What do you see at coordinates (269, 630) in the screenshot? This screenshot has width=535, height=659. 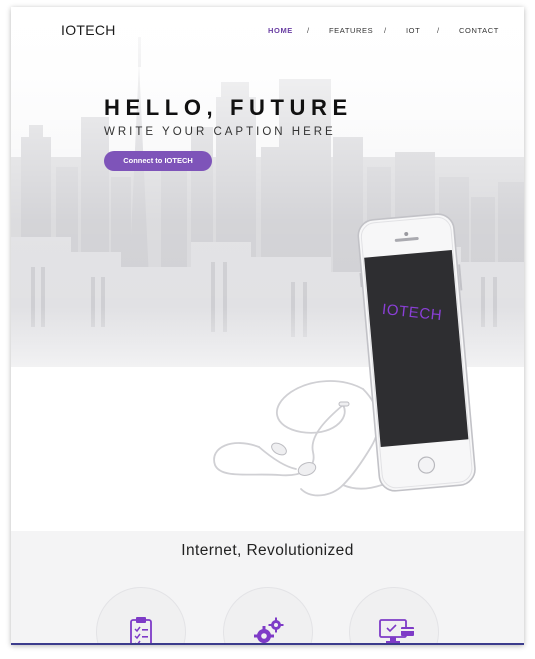 I see `gears-icon` at bounding box center [269, 630].